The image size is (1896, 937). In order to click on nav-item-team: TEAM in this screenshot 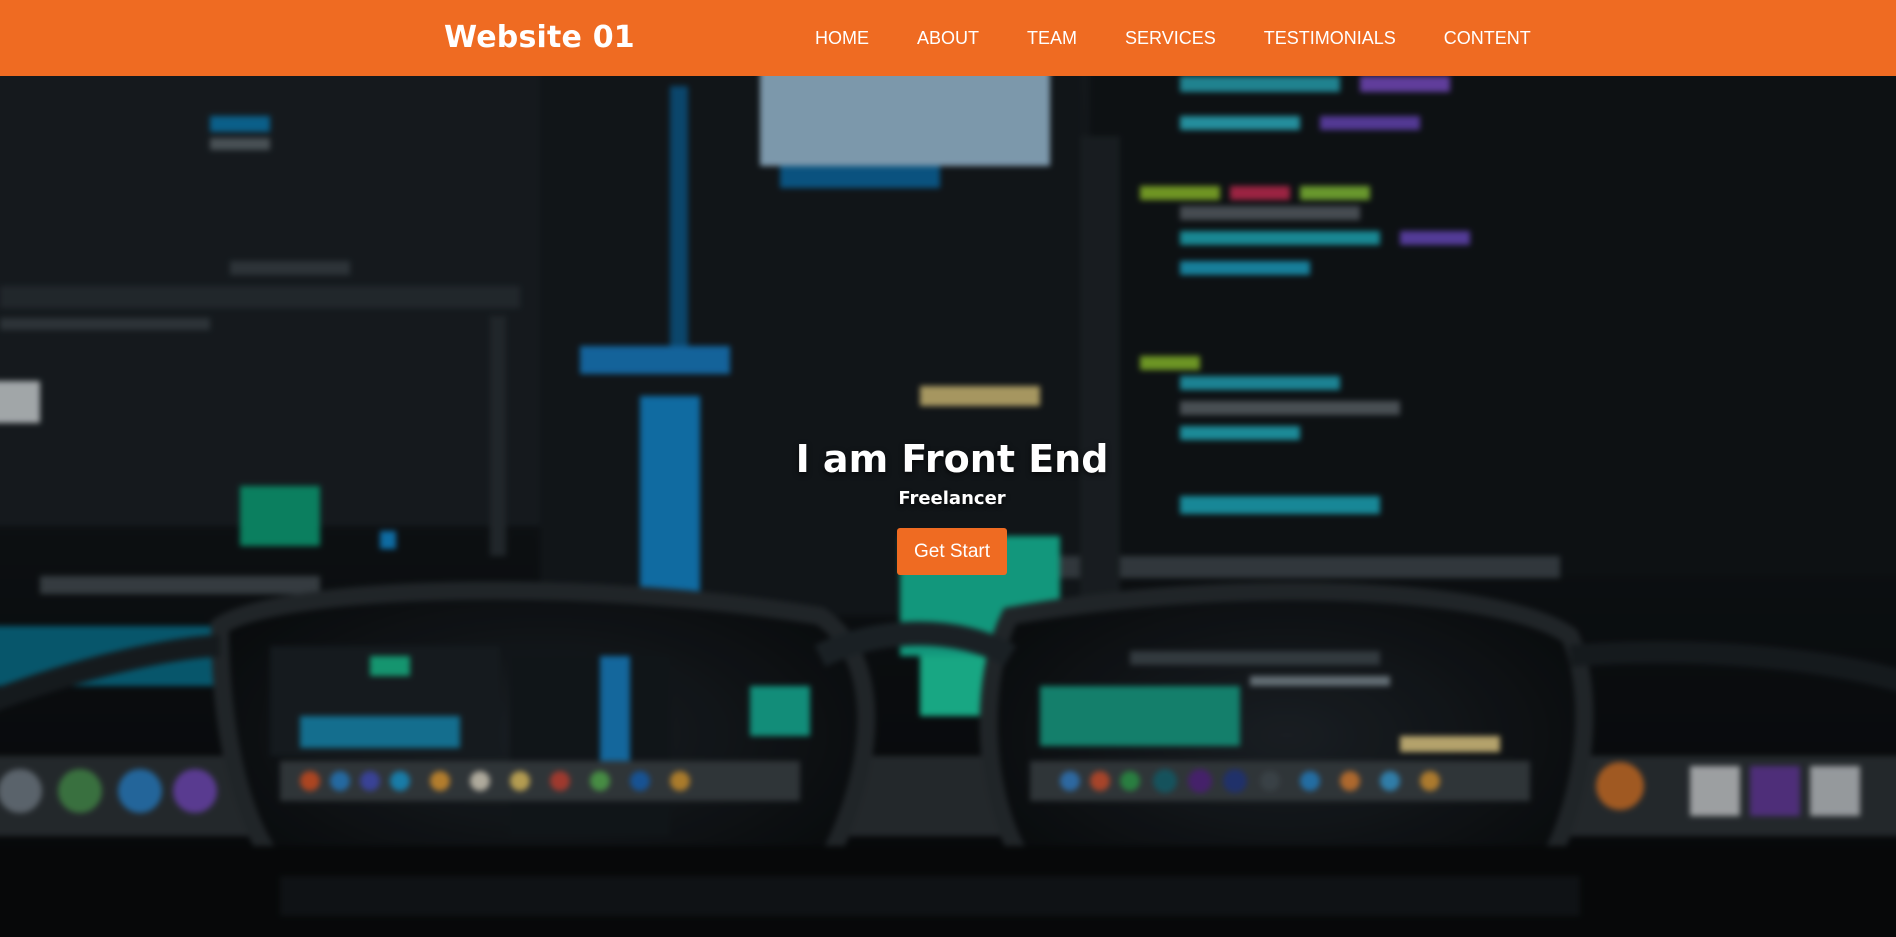, I will do `click(1056, 38)`.